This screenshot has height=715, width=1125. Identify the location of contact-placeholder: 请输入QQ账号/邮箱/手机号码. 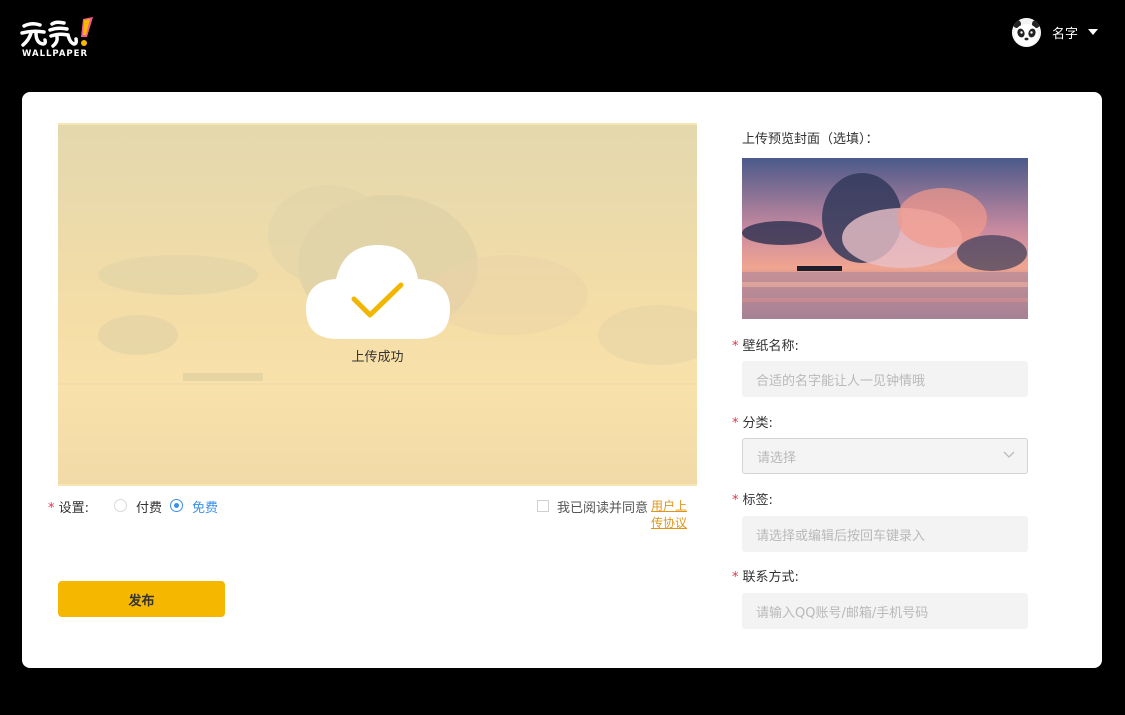
(842, 613).